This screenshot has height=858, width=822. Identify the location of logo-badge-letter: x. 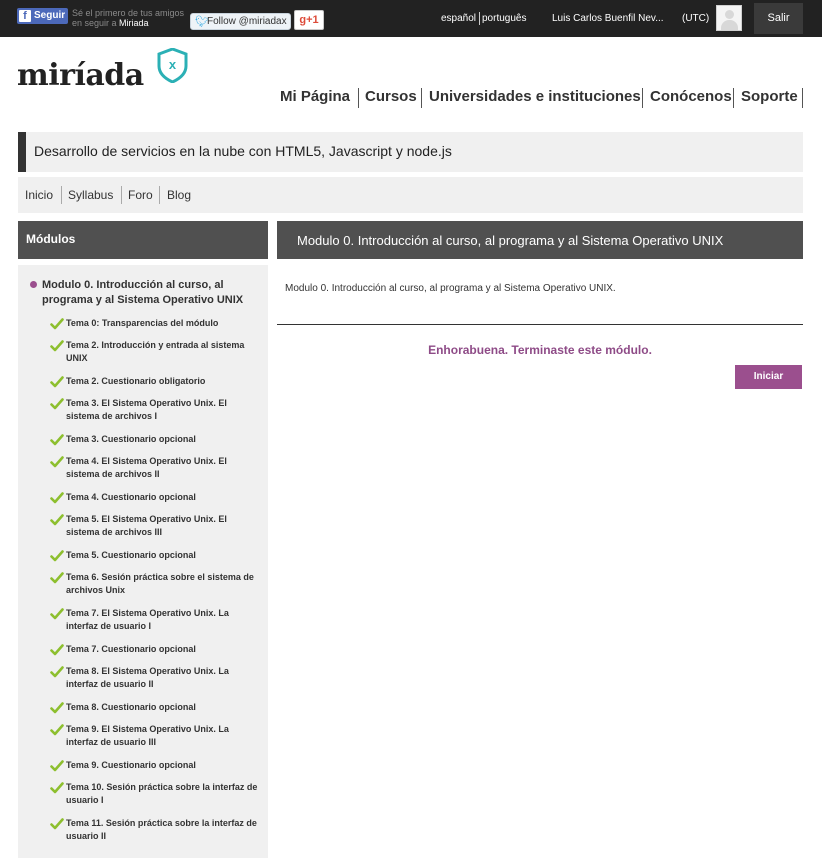
(173, 64).